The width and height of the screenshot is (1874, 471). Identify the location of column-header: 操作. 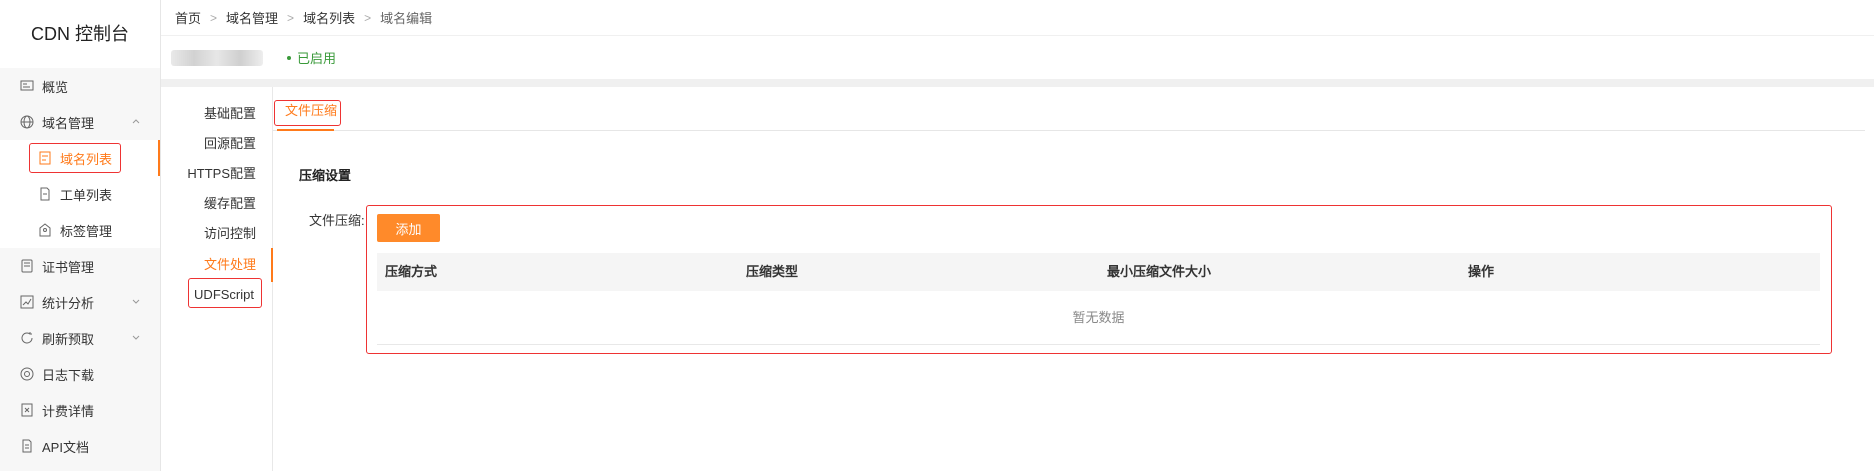
(1481, 271).